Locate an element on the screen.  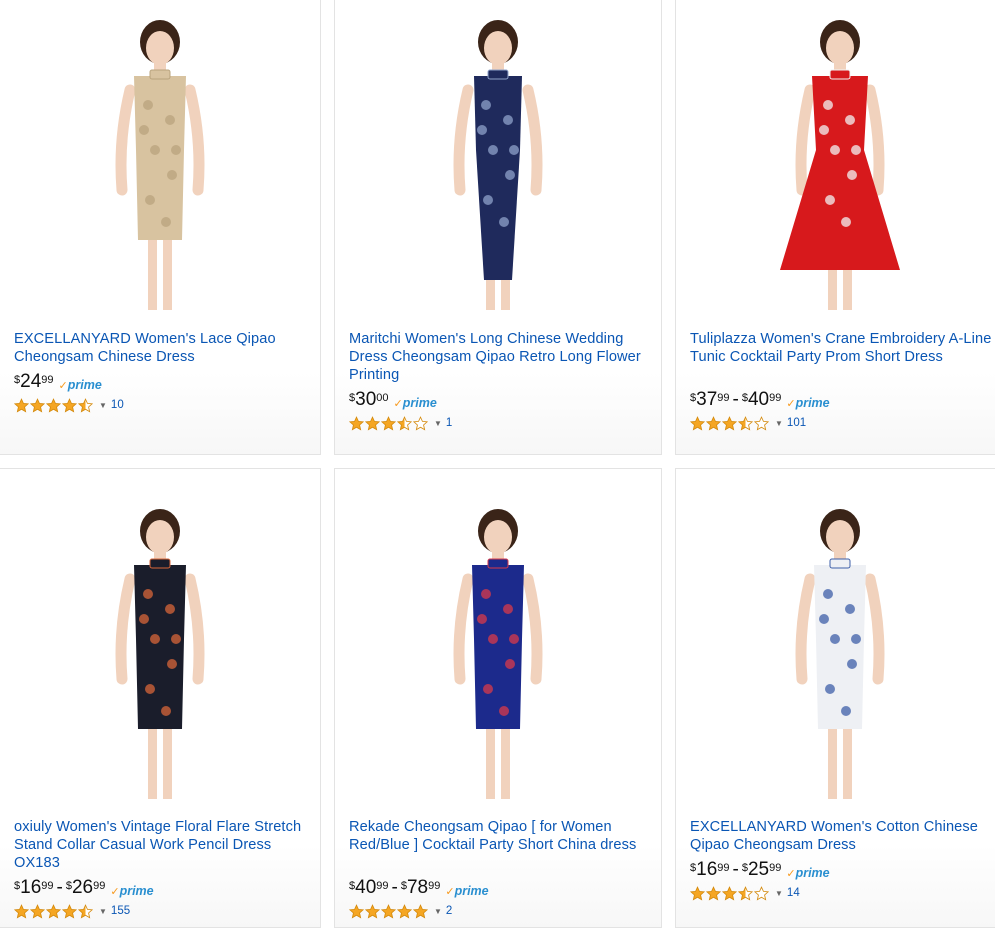
price-whole: 78 is located at coordinates (417, 887).